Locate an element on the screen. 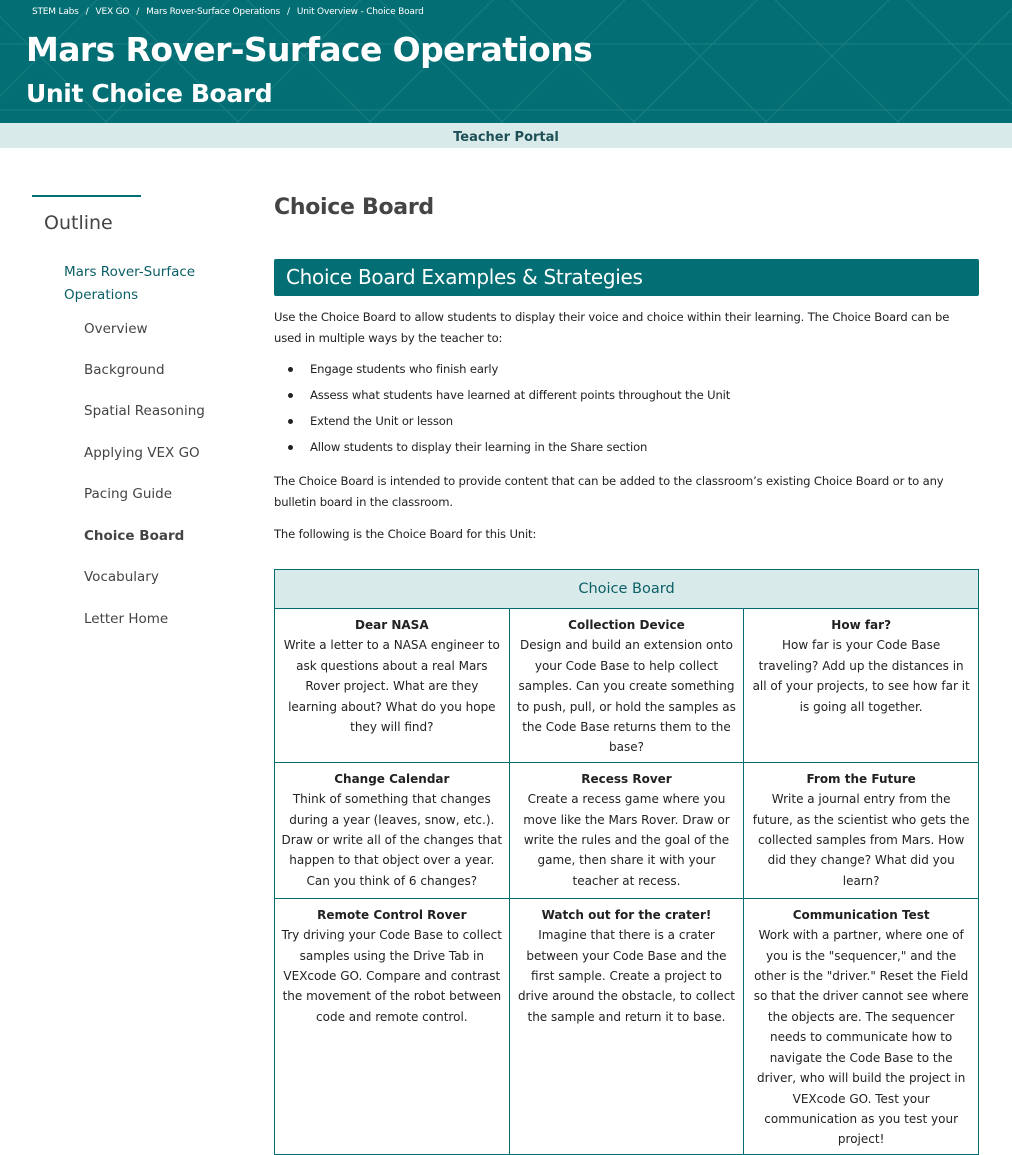 The height and width of the screenshot is (1155, 1012). sidebar-divider is located at coordinates (86, 196).